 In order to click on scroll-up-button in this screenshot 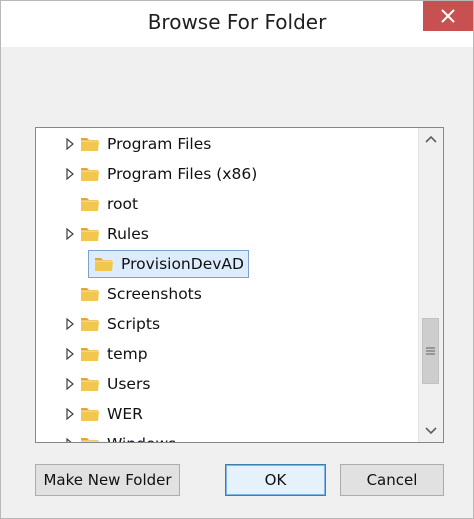, I will do `click(431, 139)`.